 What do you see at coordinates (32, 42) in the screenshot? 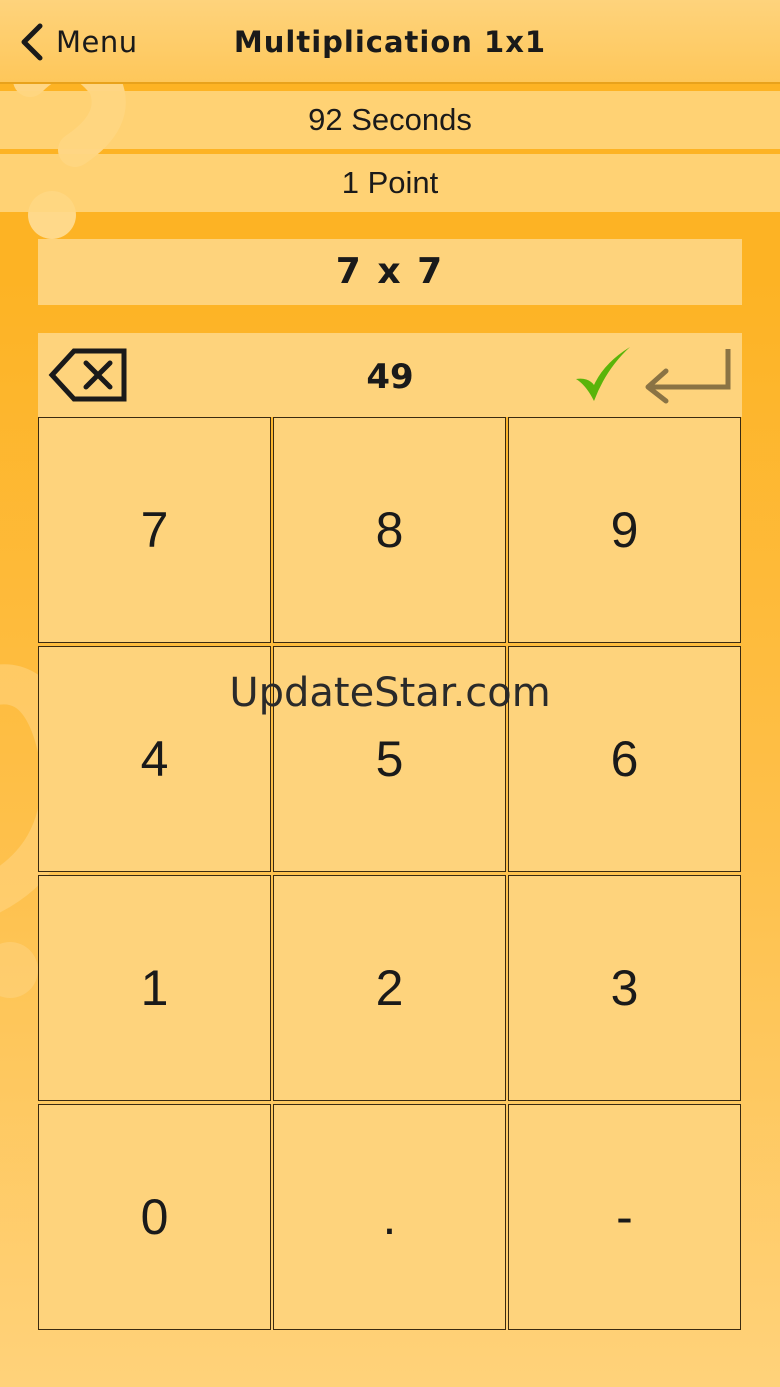
I see `chevron-left-icon` at bounding box center [32, 42].